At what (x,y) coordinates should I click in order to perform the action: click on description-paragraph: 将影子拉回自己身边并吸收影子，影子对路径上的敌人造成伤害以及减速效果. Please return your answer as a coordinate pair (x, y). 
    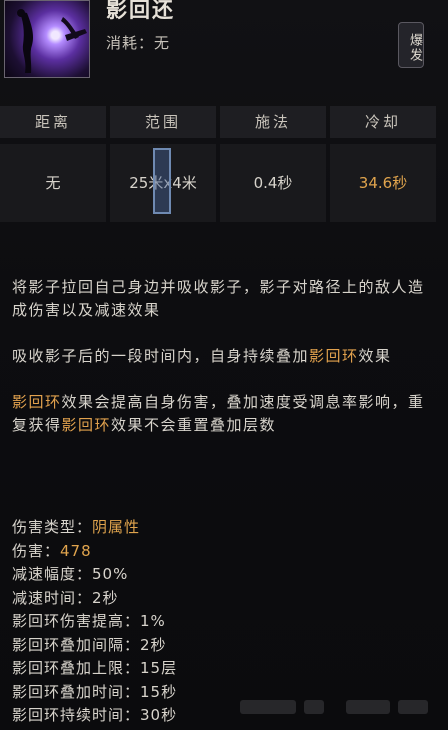
    Looking at the image, I should click on (218, 298).